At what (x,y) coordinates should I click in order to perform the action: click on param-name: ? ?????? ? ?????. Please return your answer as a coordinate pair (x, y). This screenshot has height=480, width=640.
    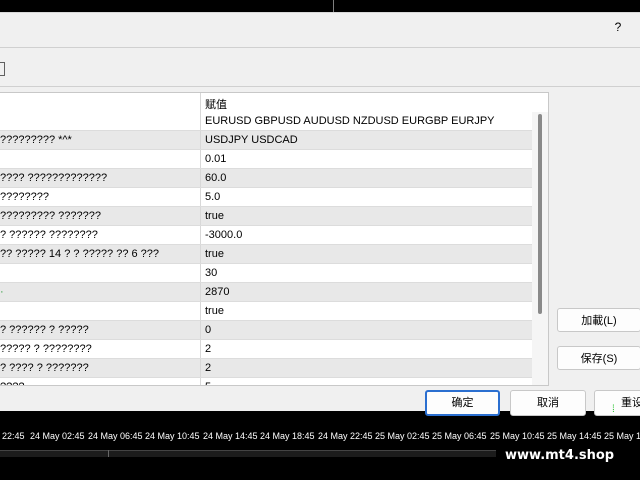
    Looking at the image, I should click on (44, 330).